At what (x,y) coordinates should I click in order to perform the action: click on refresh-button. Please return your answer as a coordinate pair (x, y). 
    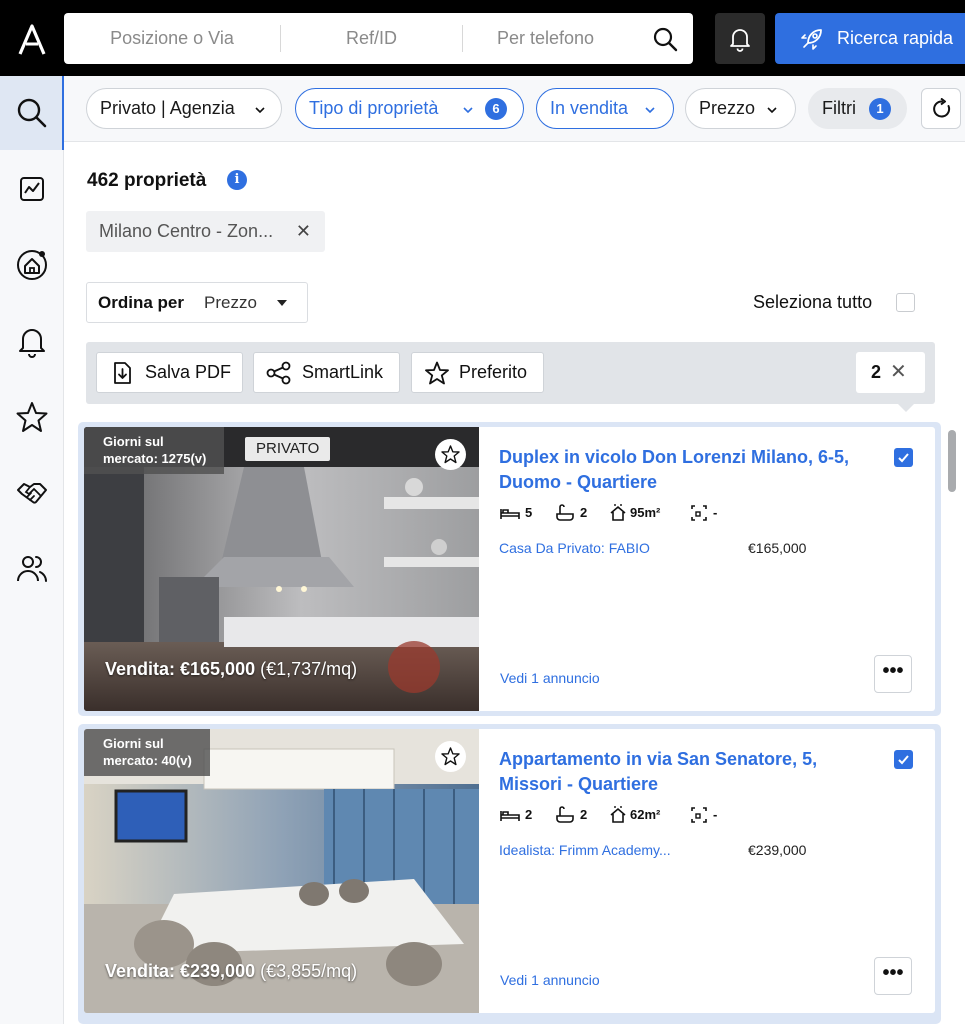
    Looking at the image, I should click on (941, 108).